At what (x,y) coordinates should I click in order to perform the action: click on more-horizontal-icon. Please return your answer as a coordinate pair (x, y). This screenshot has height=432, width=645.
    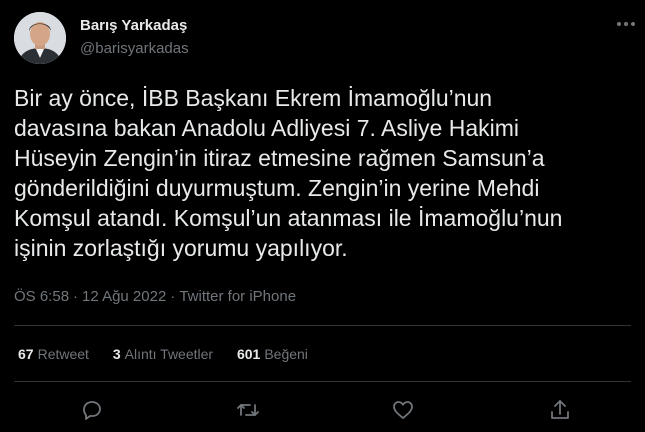
    Looking at the image, I should click on (626, 24).